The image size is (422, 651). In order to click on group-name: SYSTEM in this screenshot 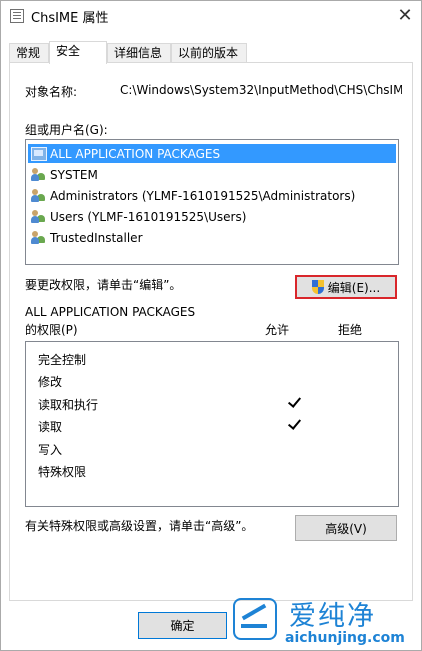, I will do `click(74, 174)`.